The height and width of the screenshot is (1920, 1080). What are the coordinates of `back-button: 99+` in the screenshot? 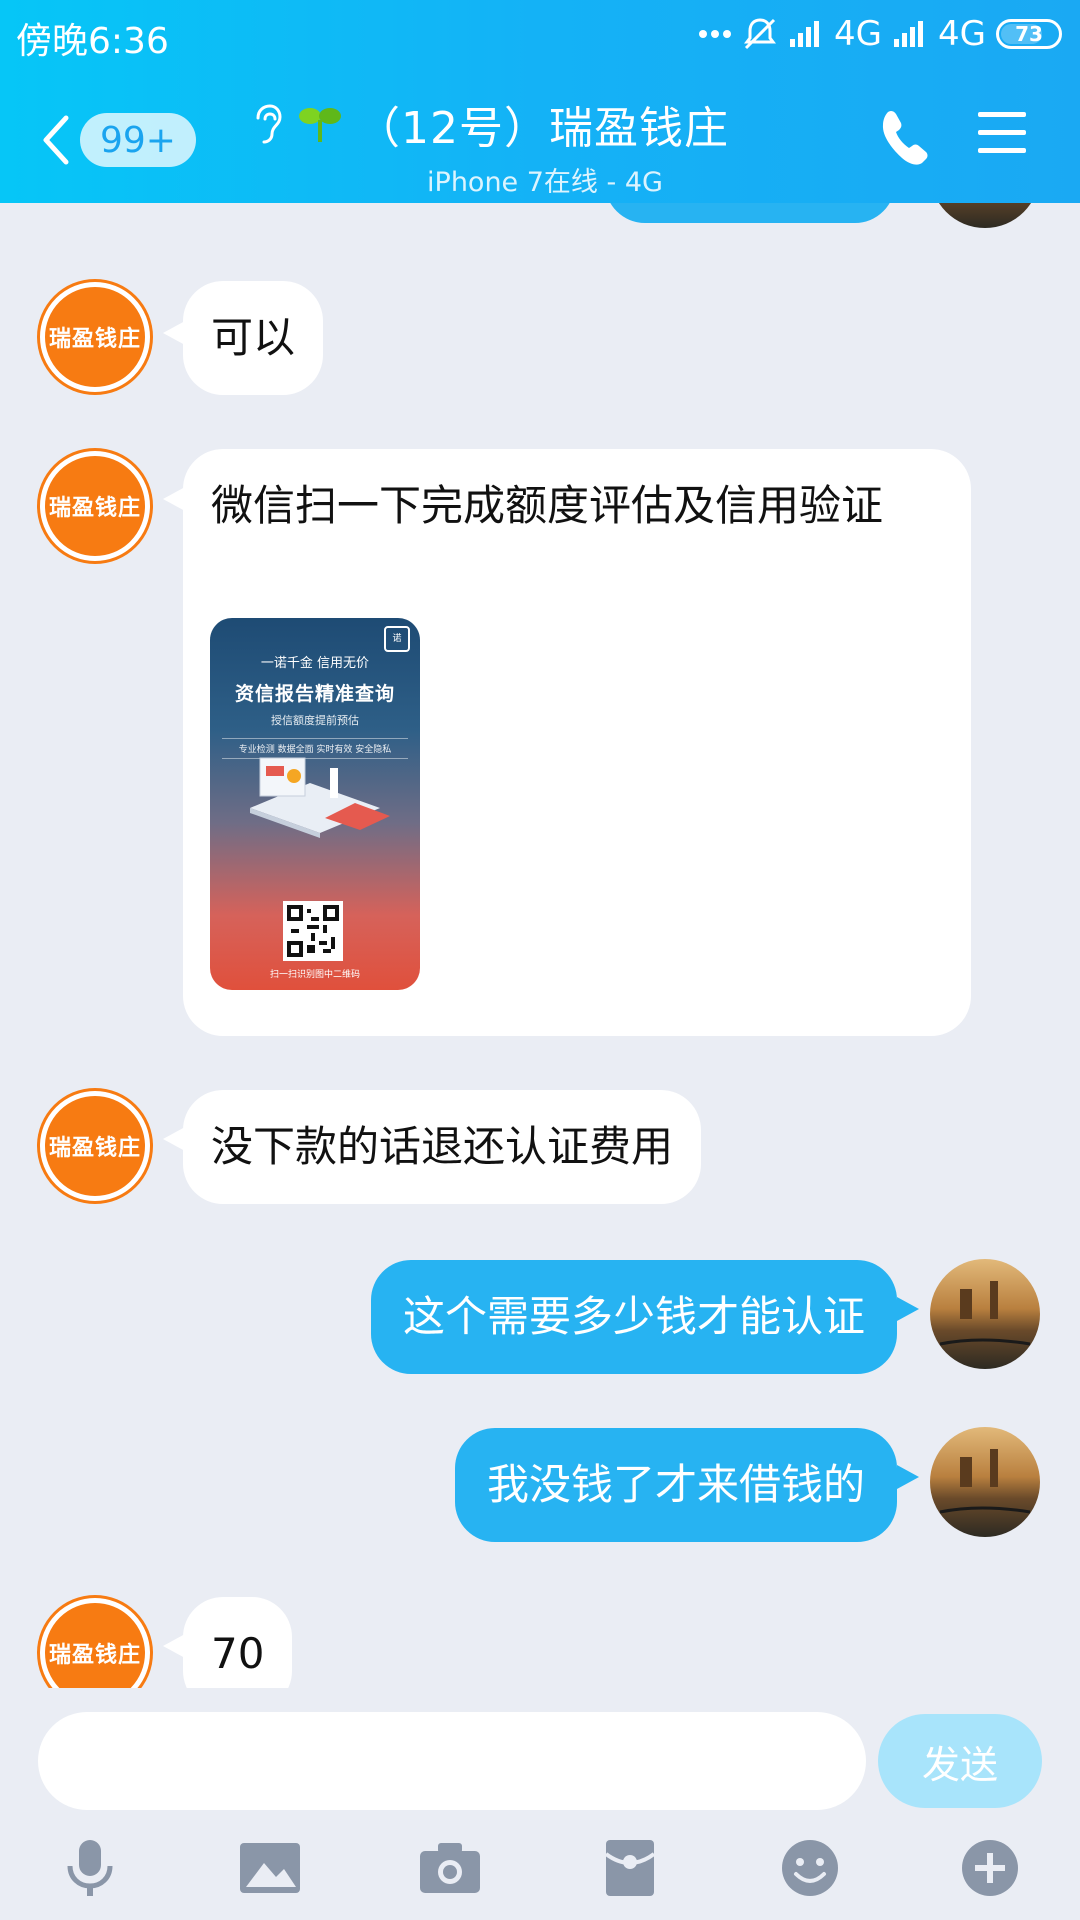 It's located at (120, 140).